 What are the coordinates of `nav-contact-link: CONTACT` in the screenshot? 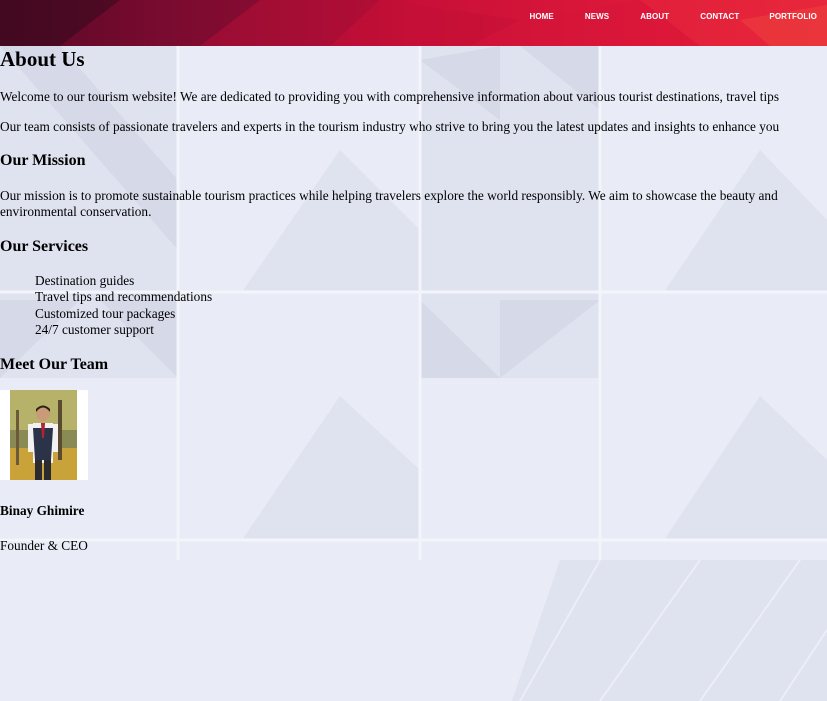 It's located at (719, 16).